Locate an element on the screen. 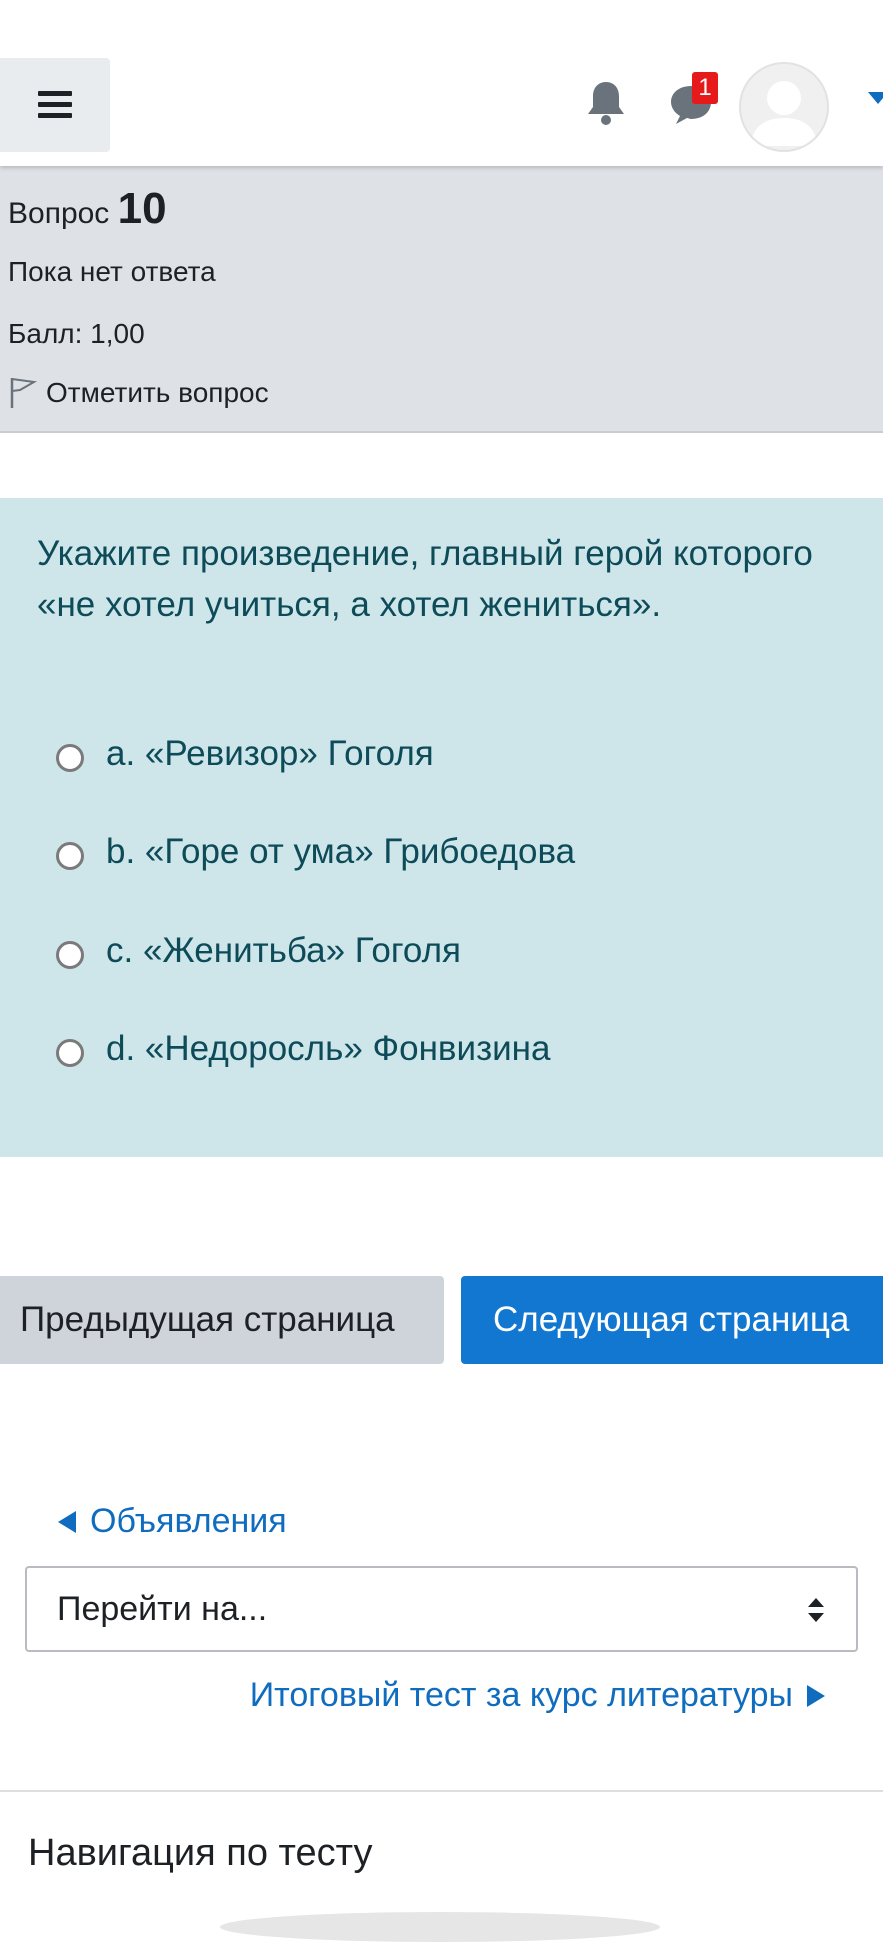 The image size is (883, 1942). answer-option-d: d. «Недоросль» Фонвизина is located at coordinates (303, 1049).